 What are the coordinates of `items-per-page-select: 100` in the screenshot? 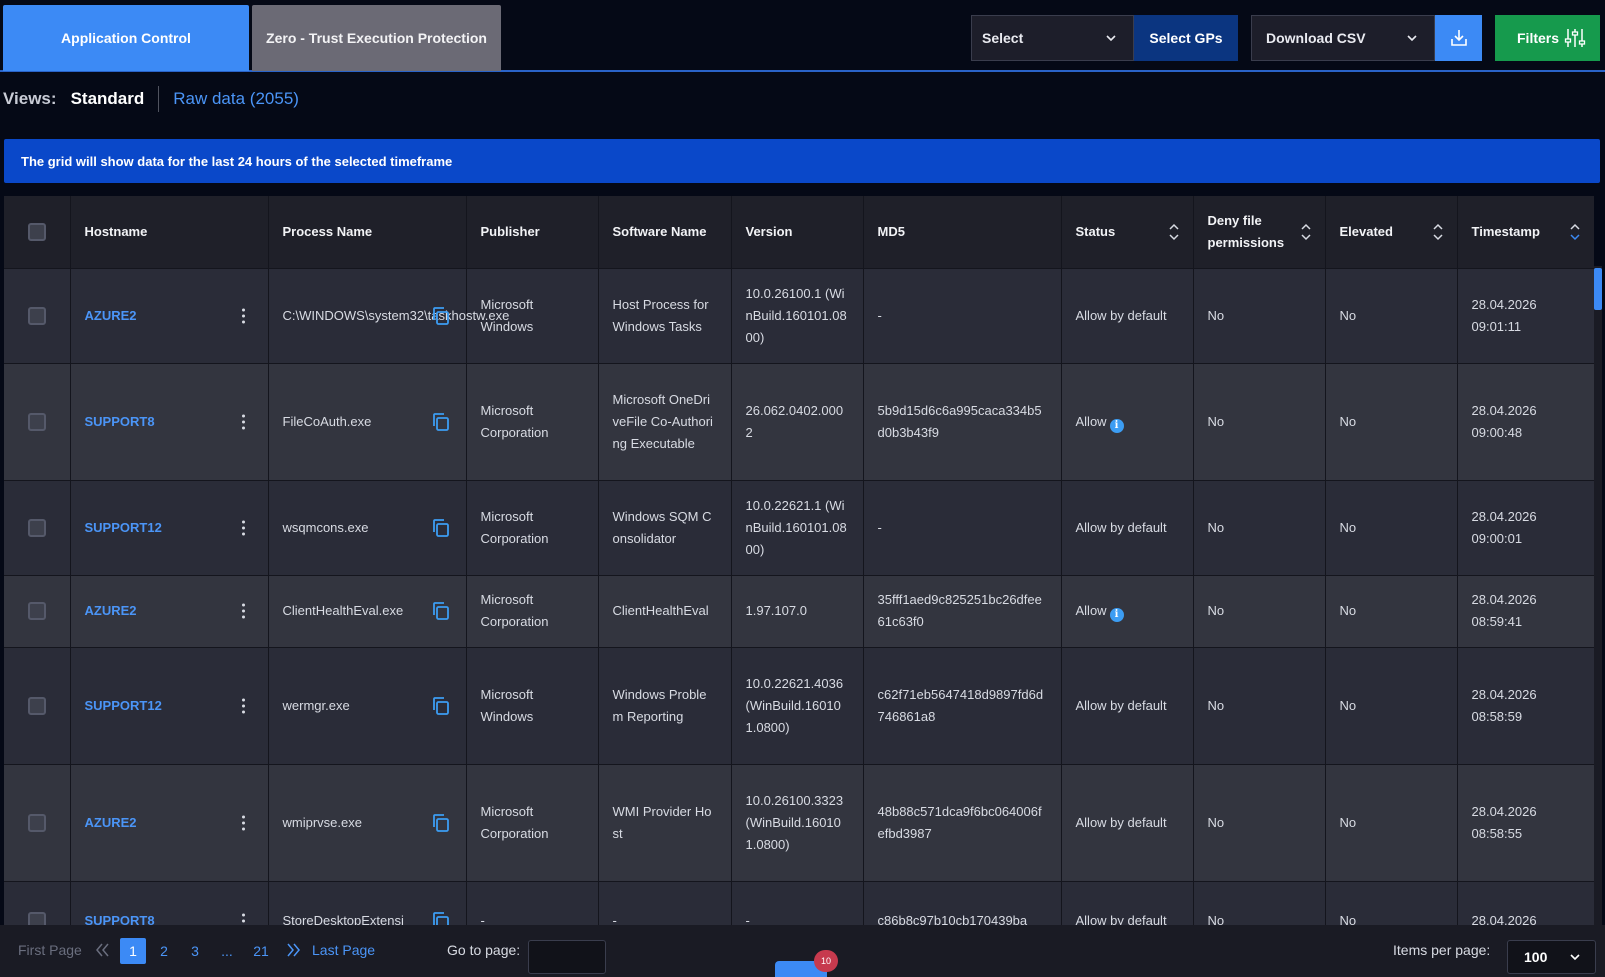 It's located at (1551, 957).